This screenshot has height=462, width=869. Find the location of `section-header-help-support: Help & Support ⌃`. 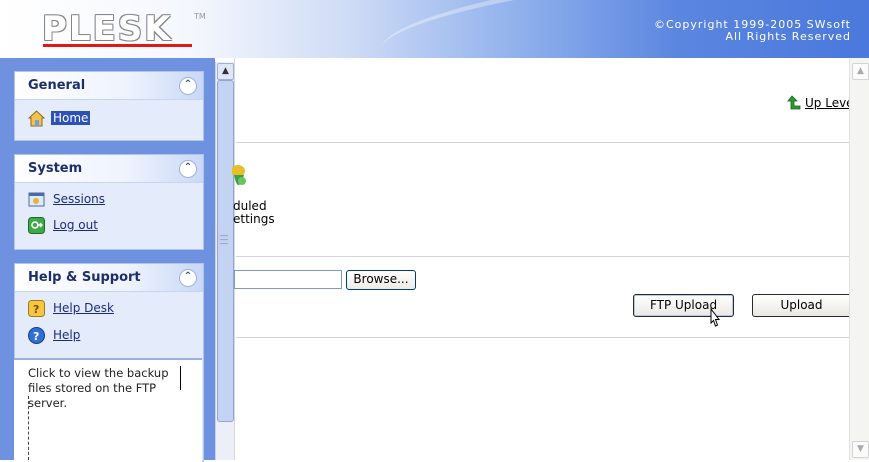

section-header-help-support: Help & Support ⌃ is located at coordinates (109, 278).